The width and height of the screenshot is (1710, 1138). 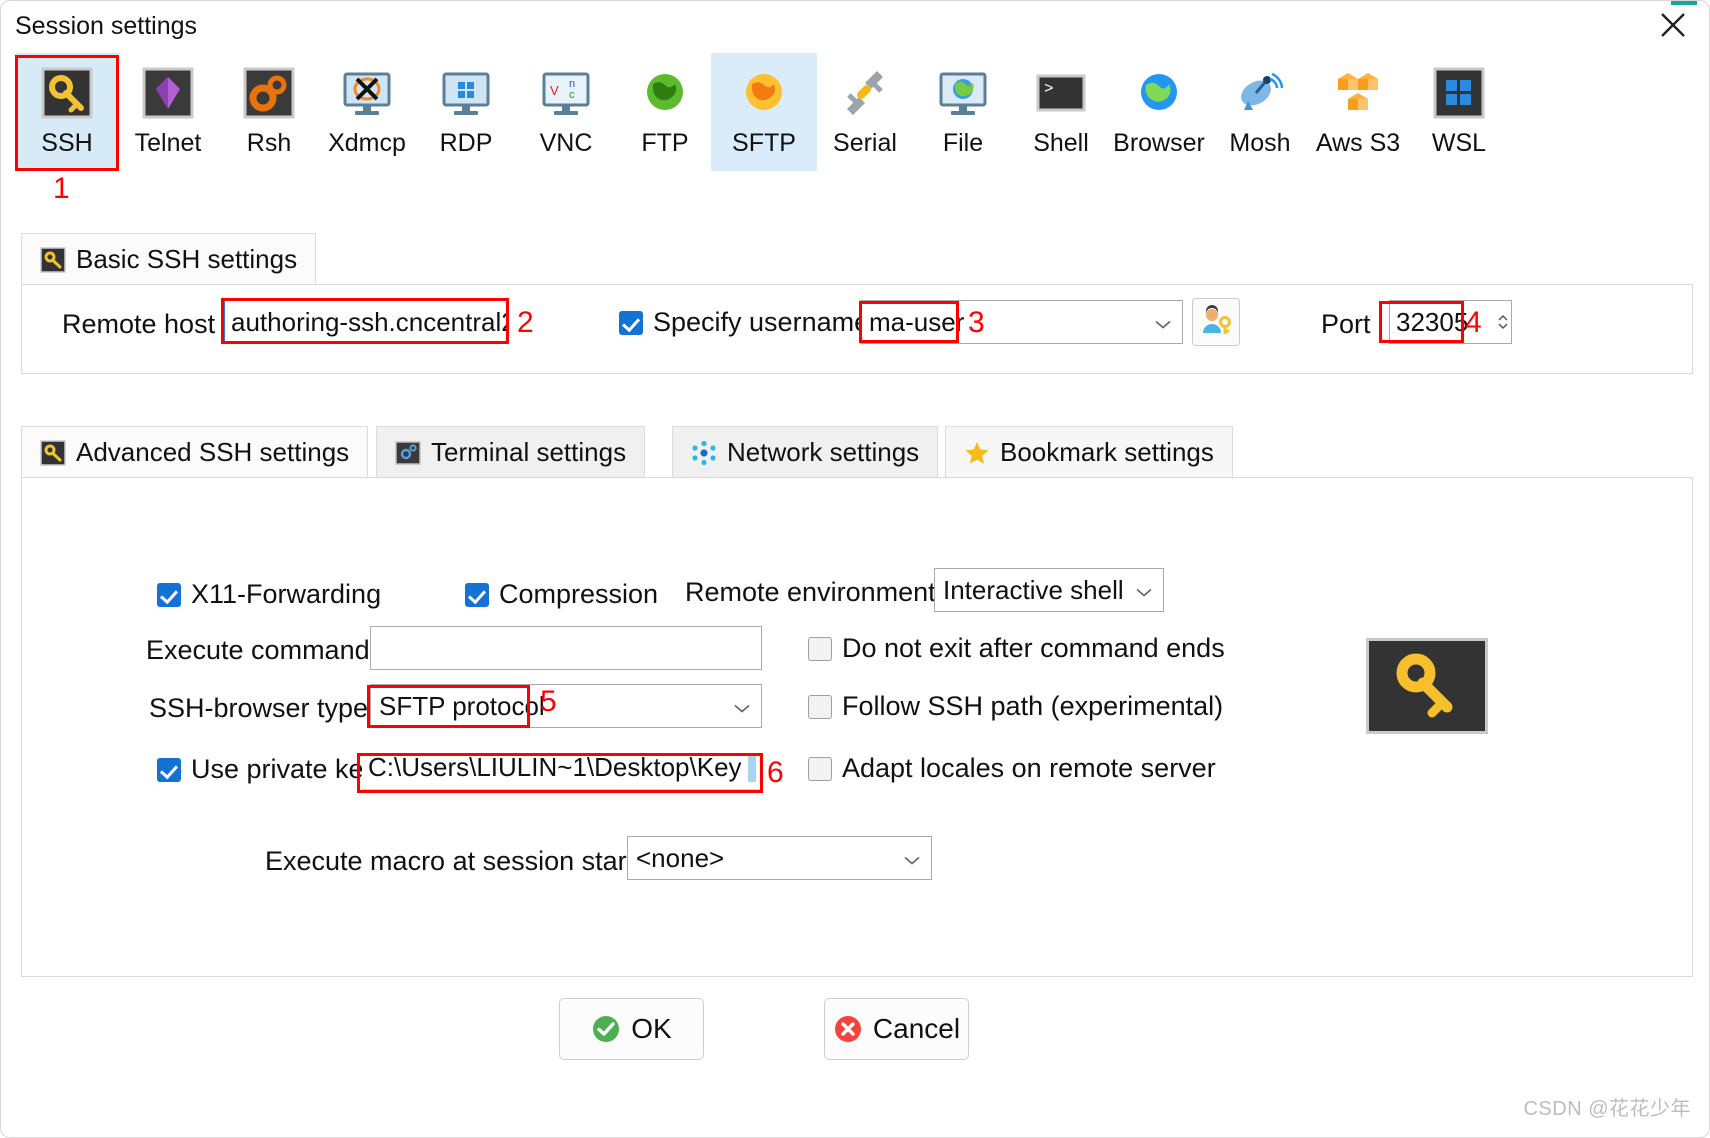 I want to click on protocol-label: Xdmcp, so click(x=367, y=143).